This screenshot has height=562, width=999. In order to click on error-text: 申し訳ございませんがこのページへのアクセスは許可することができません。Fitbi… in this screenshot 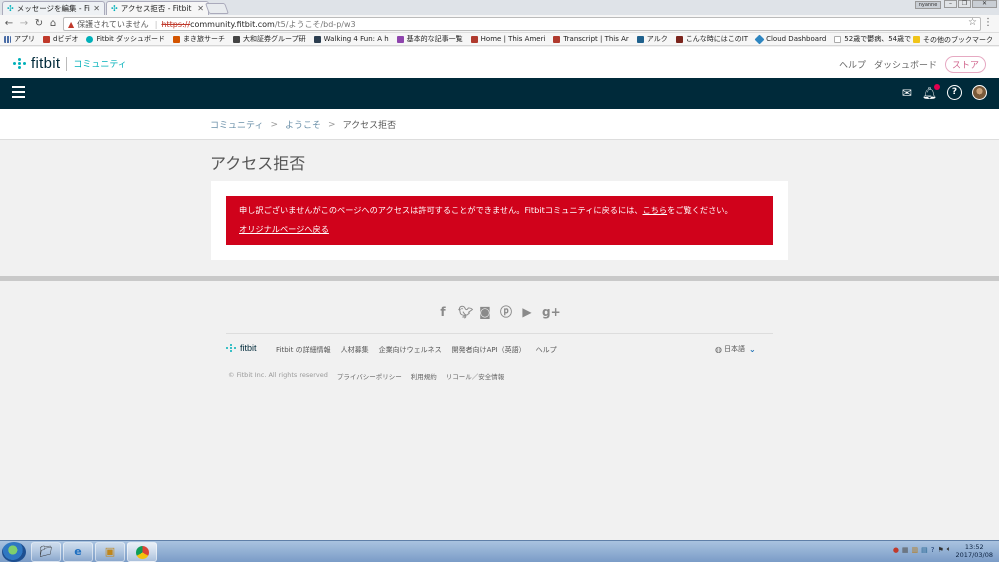, I will do `click(441, 210)`.